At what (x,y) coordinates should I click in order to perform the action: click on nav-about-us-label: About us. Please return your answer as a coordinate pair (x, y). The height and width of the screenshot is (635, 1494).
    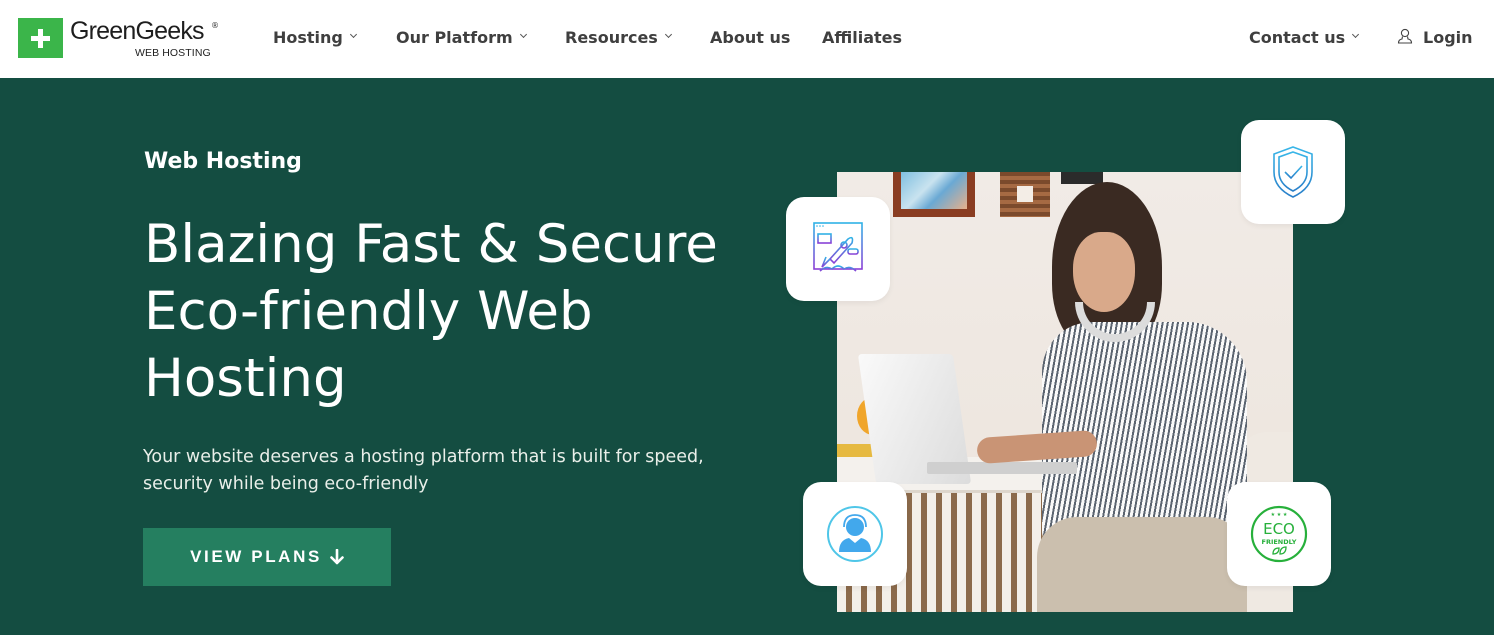
    Looking at the image, I should click on (750, 37).